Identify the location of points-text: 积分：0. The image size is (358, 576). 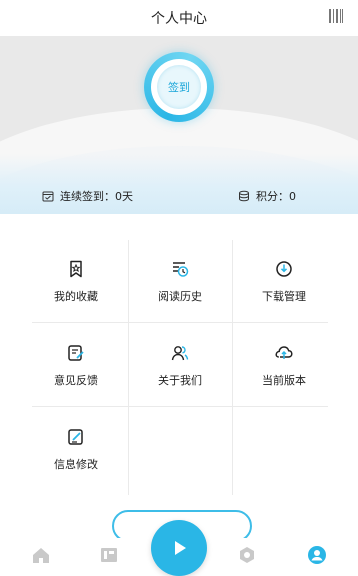
(276, 196).